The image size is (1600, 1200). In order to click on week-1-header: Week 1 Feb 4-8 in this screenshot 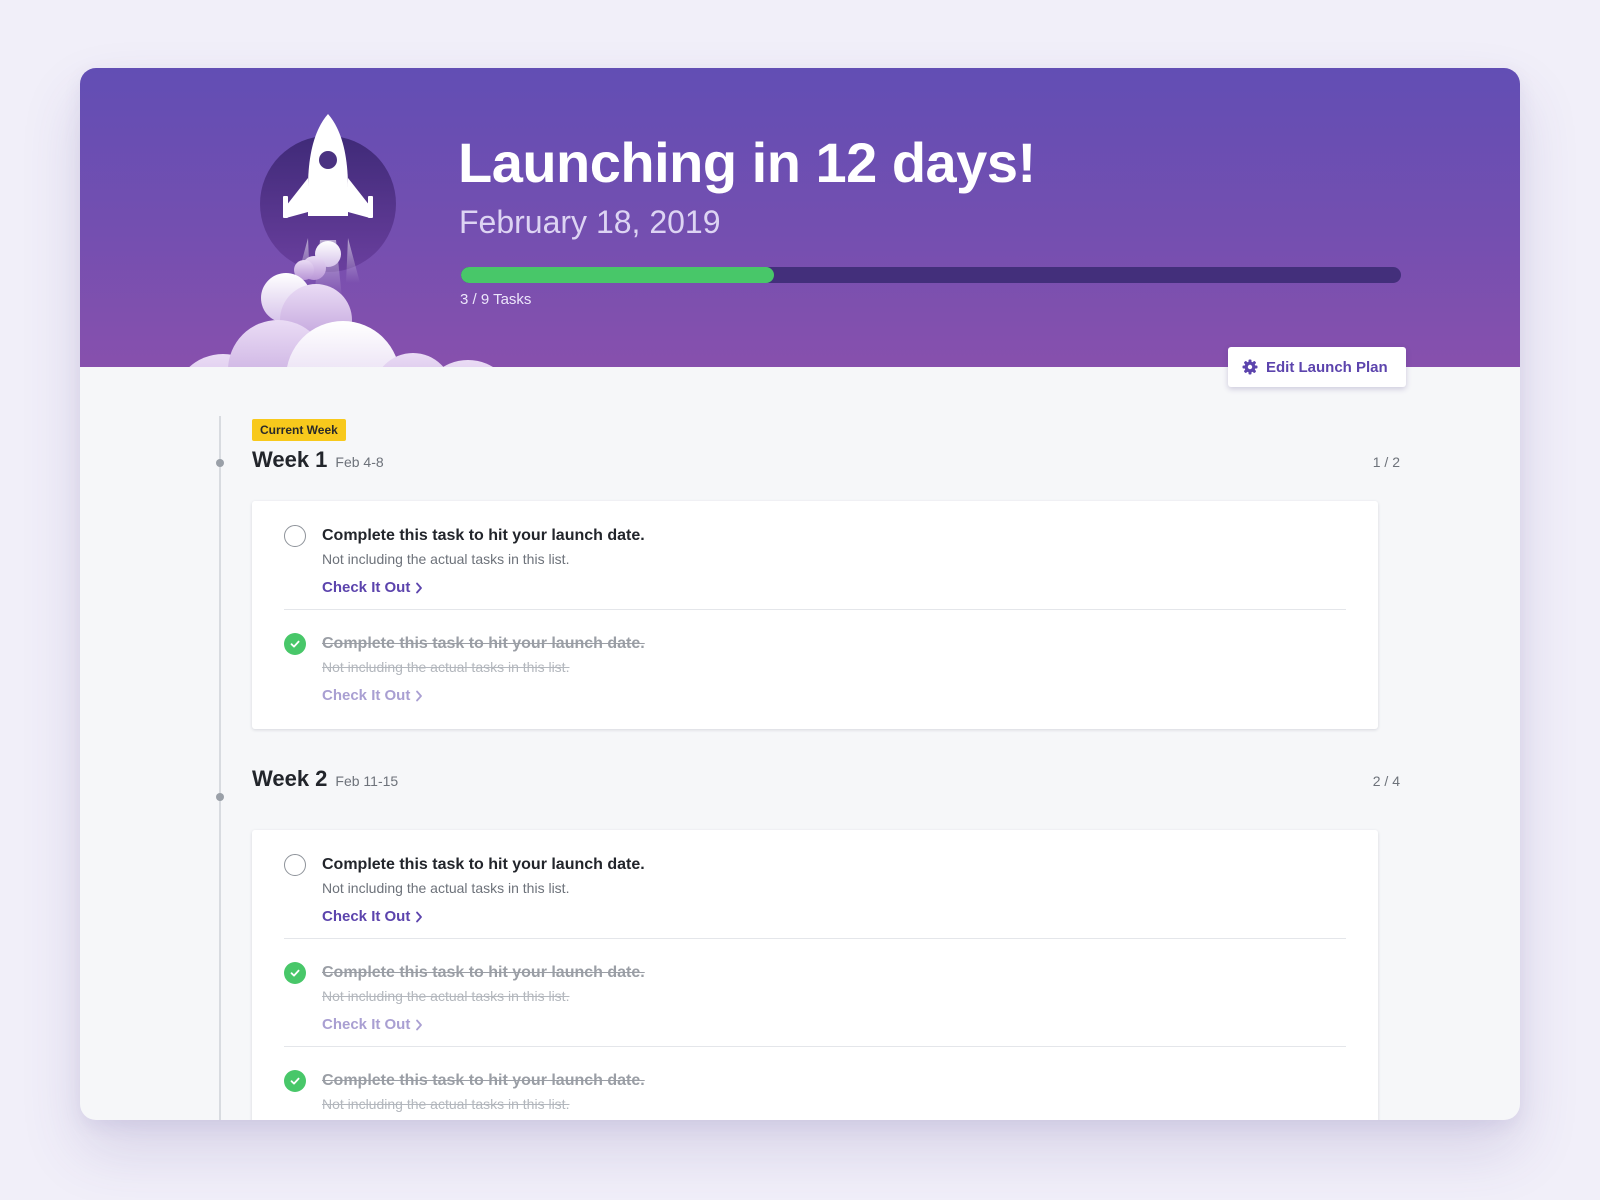, I will do `click(318, 460)`.